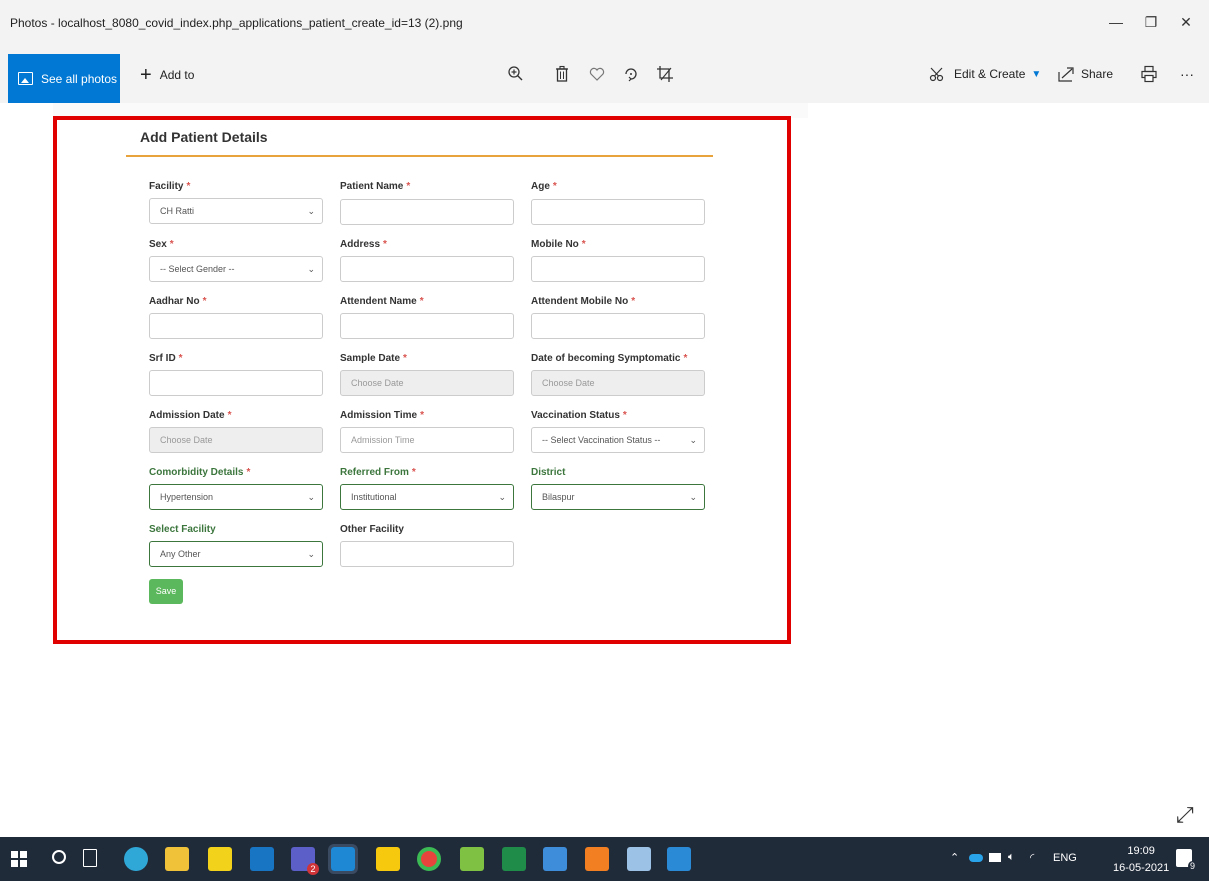 Image resolution: width=1209 pixels, height=881 pixels. I want to click on referred-from-select: Institutional ⌄, so click(427, 497).